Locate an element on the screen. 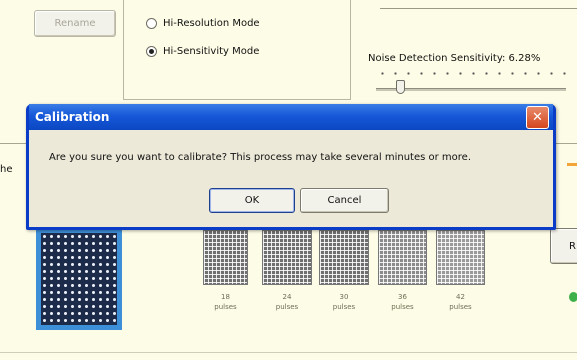 This screenshot has height=360, width=577. cancel-button: Cancel is located at coordinates (344, 200).